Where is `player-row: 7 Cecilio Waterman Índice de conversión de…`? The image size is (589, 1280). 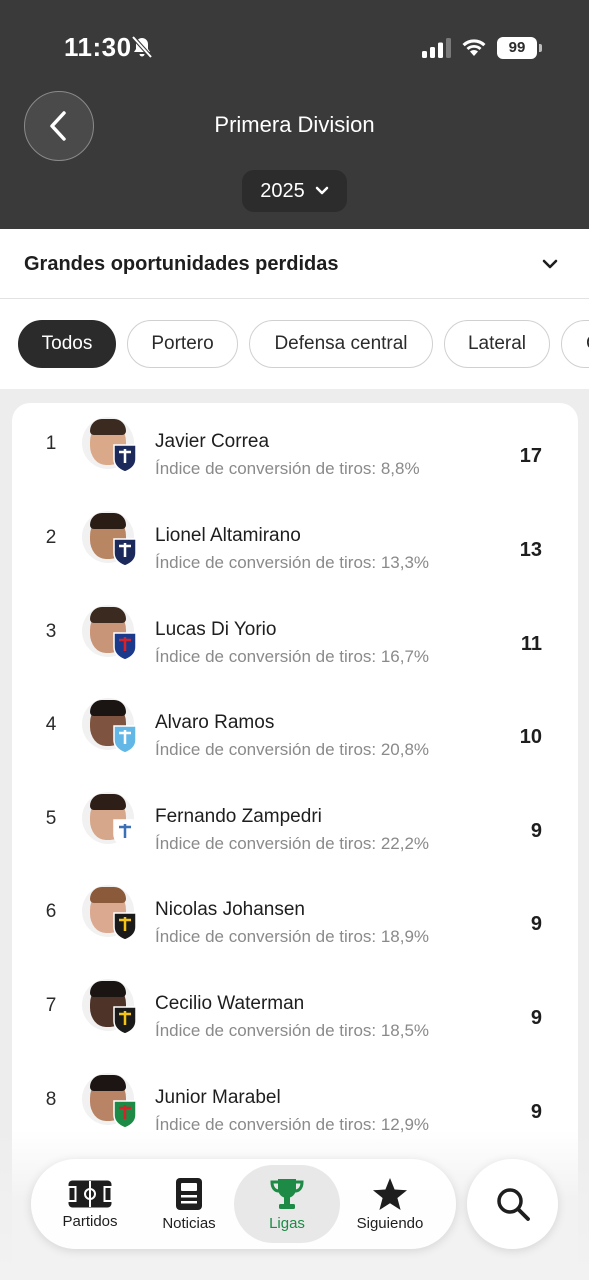
player-row: 7 Cecilio Waterman Índice de conversión de… is located at coordinates (295, 1012).